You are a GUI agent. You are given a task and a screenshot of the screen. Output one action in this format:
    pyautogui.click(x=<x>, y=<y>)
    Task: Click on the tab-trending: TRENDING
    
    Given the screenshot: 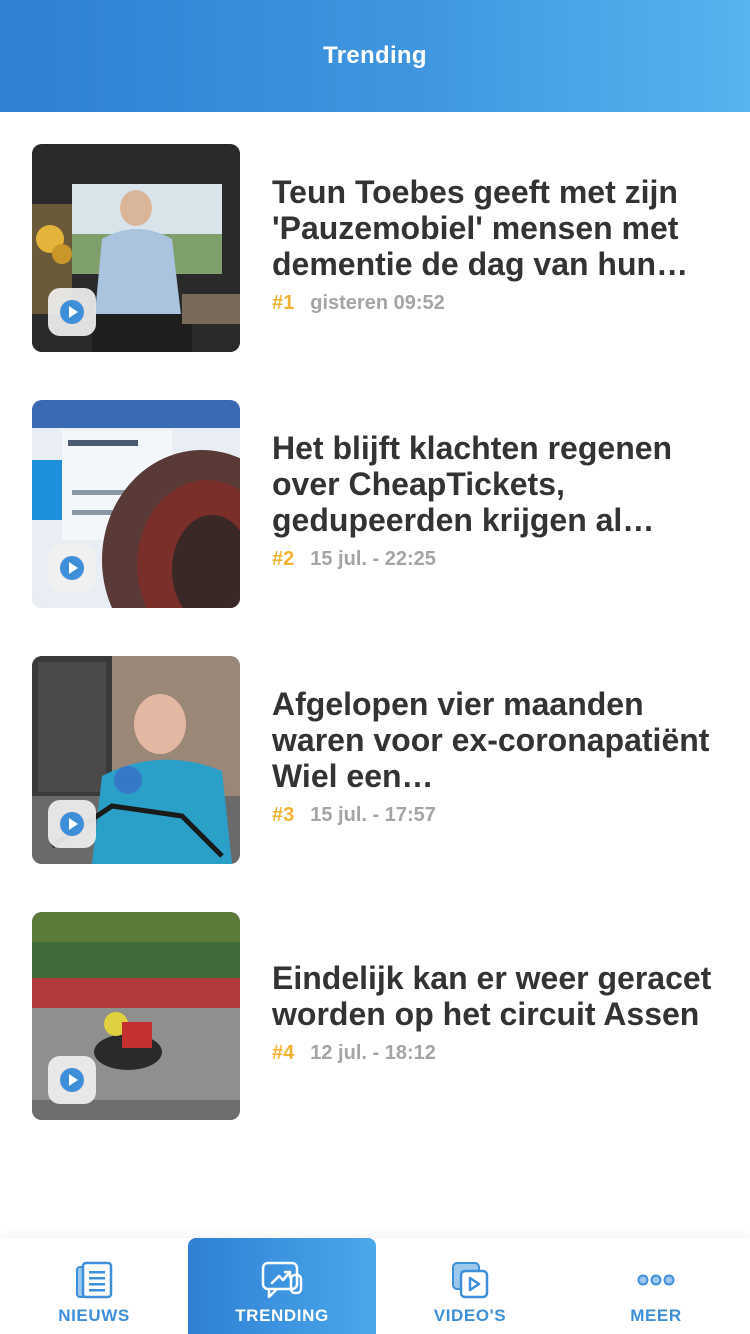 What is the action you would take?
    pyautogui.click(x=282, y=1286)
    